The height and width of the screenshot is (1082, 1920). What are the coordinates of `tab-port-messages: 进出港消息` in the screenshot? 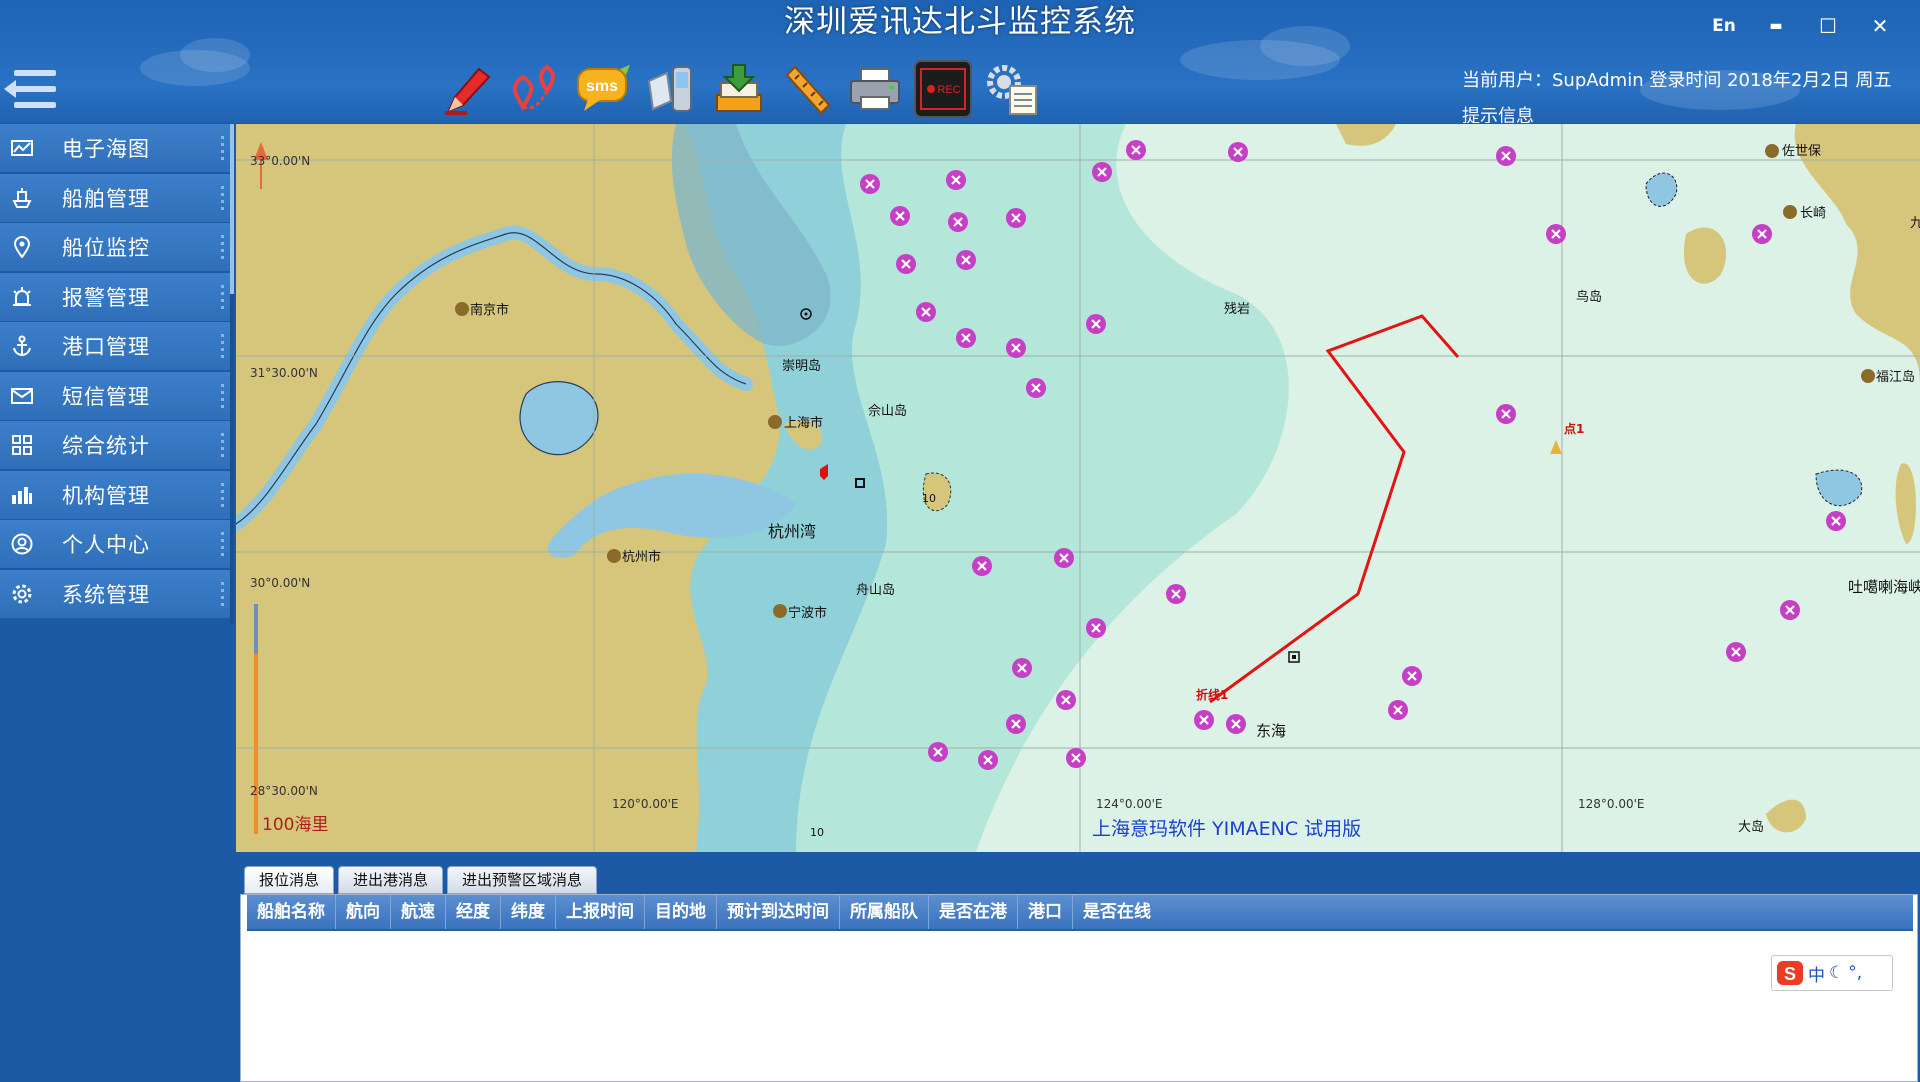 It's located at (391, 880).